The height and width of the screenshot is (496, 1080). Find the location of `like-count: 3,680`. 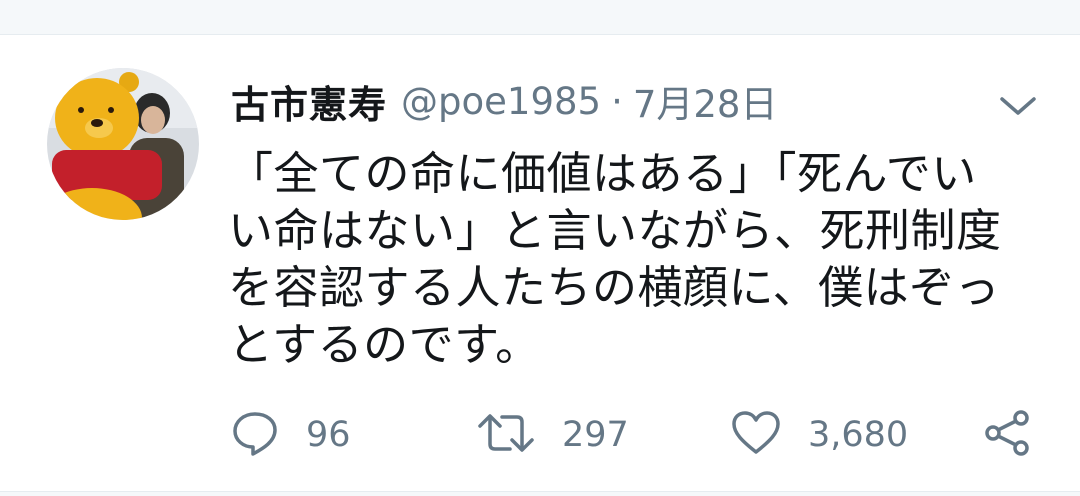

like-count: 3,680 is located at coordinates (858, 435).